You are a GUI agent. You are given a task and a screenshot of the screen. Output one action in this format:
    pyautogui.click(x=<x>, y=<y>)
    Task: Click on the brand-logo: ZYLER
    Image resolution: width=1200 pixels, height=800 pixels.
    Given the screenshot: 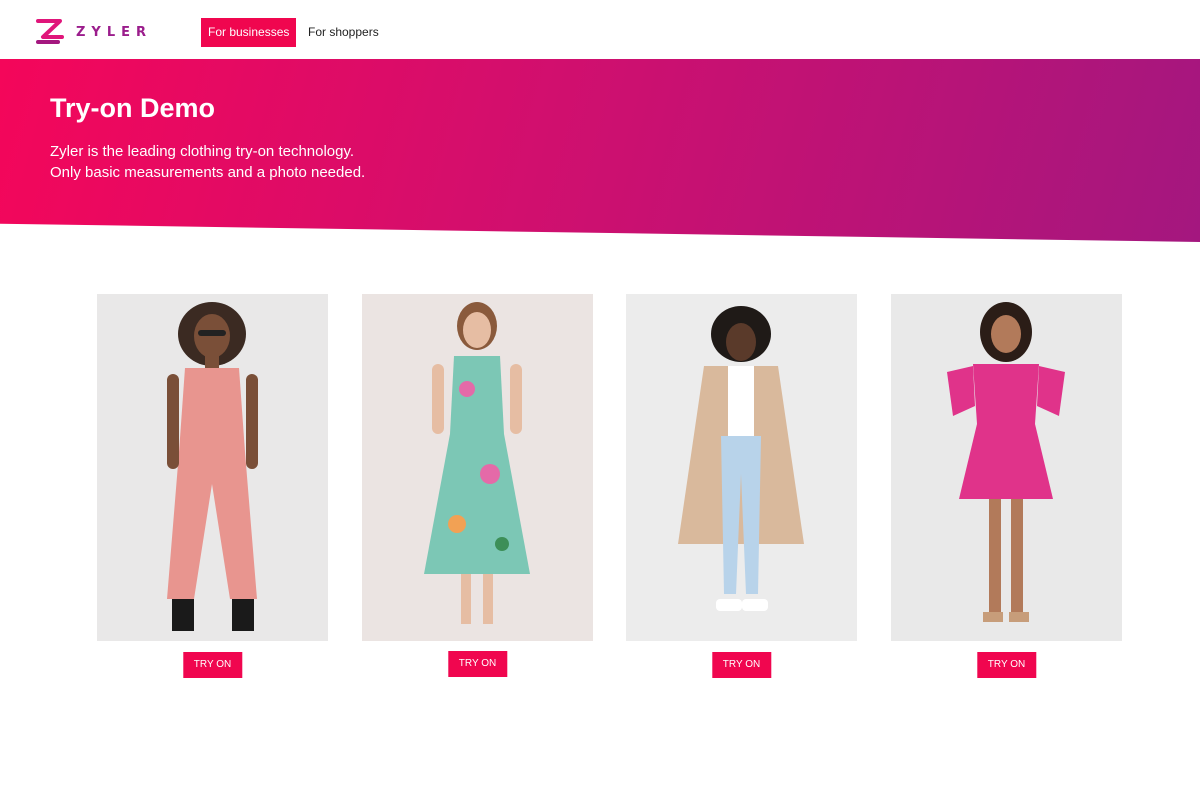 What is the action you would take?
    pyautogui.click(x=93, y=32)
    